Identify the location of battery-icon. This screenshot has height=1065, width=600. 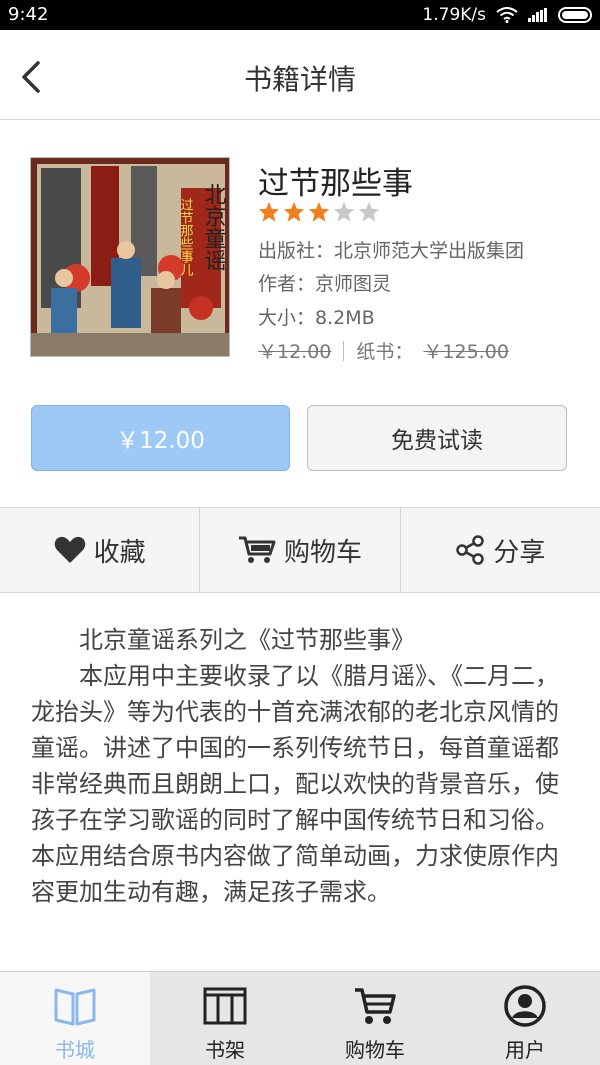
(575, 15).